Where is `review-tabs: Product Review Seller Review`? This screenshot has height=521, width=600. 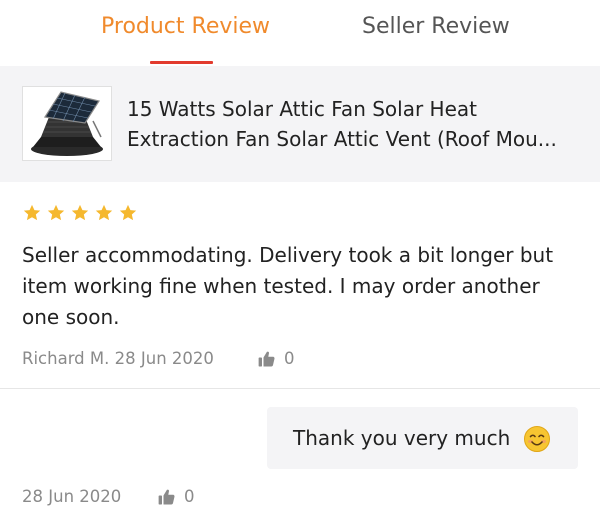 review-tabs: Product Review Seller Review is located at coordinates (300, 33).